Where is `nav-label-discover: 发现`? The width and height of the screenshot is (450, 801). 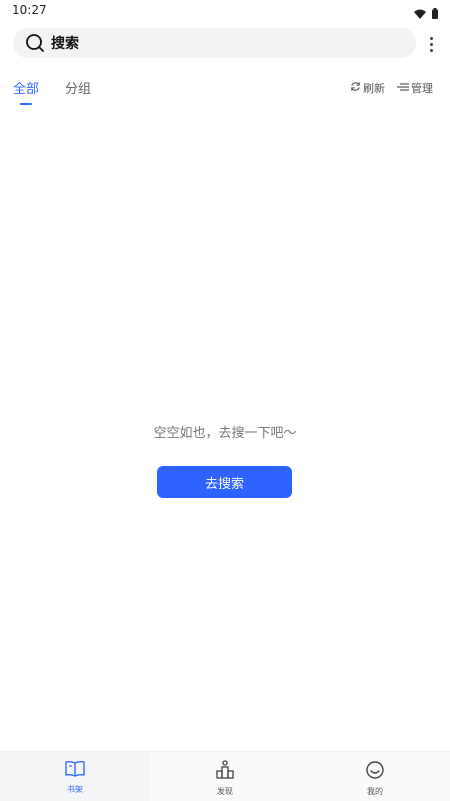
nav-label-discover: 发现 is located at coordinates (225, 791).